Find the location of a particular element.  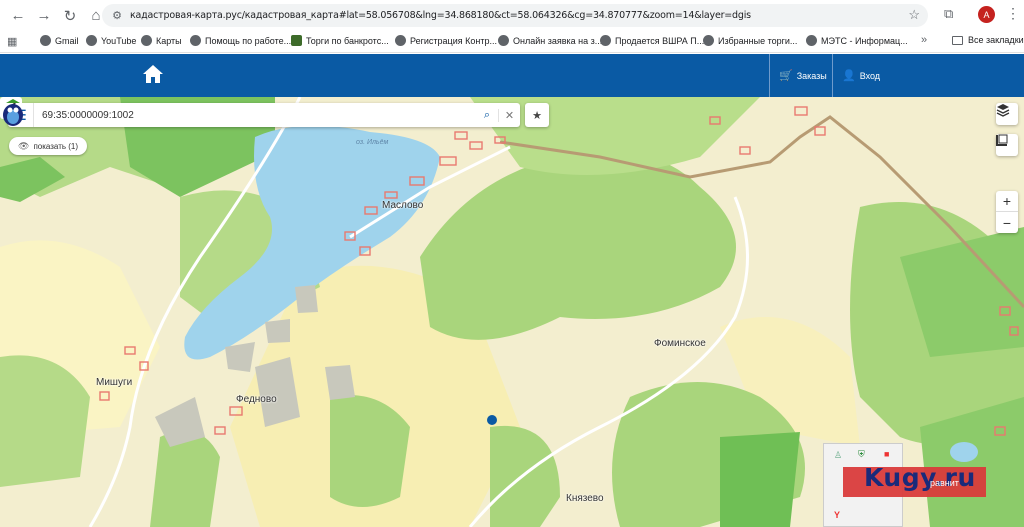

bookmark-star-icon: ☆ is located at coordinates (914, 15).